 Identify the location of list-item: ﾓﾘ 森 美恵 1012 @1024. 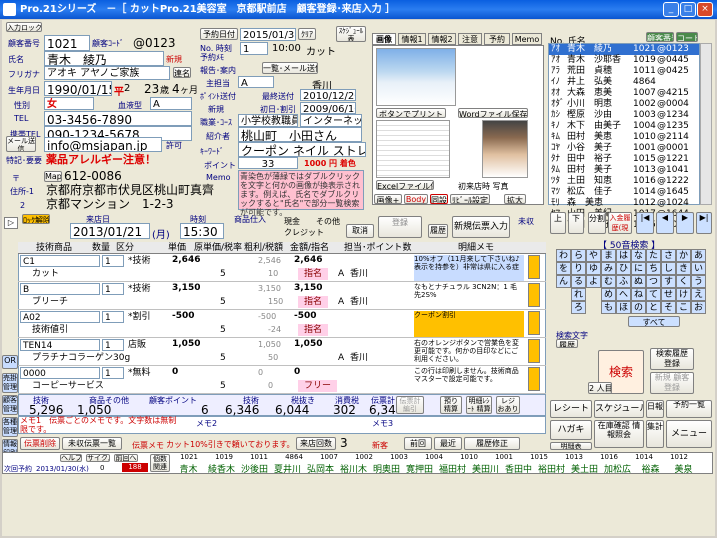
(624, 203).